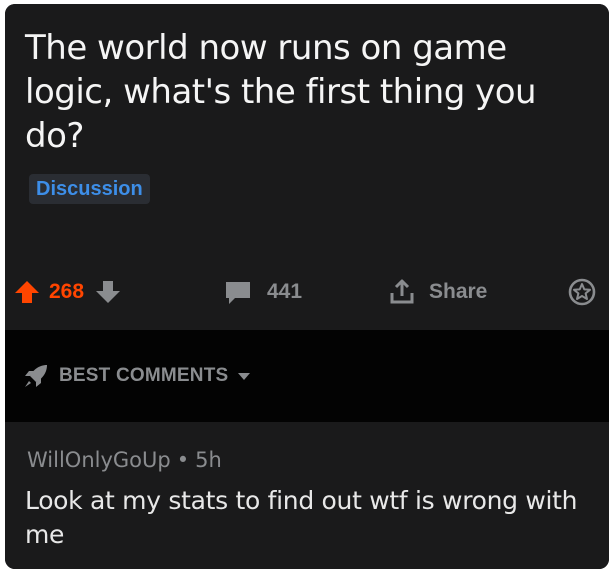  I want to click on award-button, so click(582, 292).